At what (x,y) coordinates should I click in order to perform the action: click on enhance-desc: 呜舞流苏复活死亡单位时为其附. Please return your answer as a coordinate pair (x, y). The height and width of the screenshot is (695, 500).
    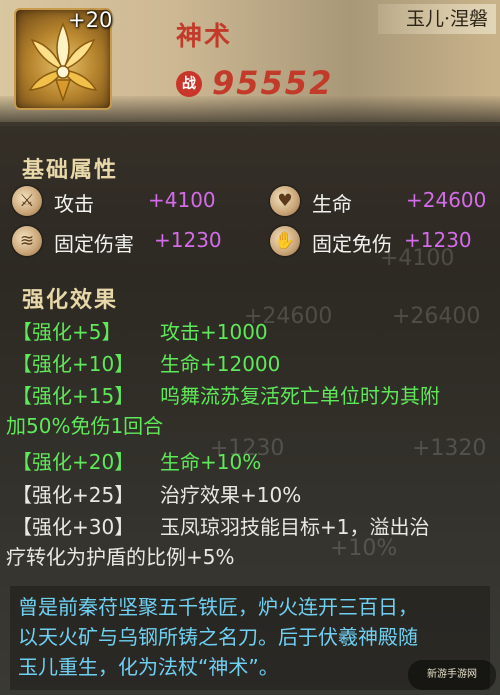
    Looking at the image, I should click on (300, 396).